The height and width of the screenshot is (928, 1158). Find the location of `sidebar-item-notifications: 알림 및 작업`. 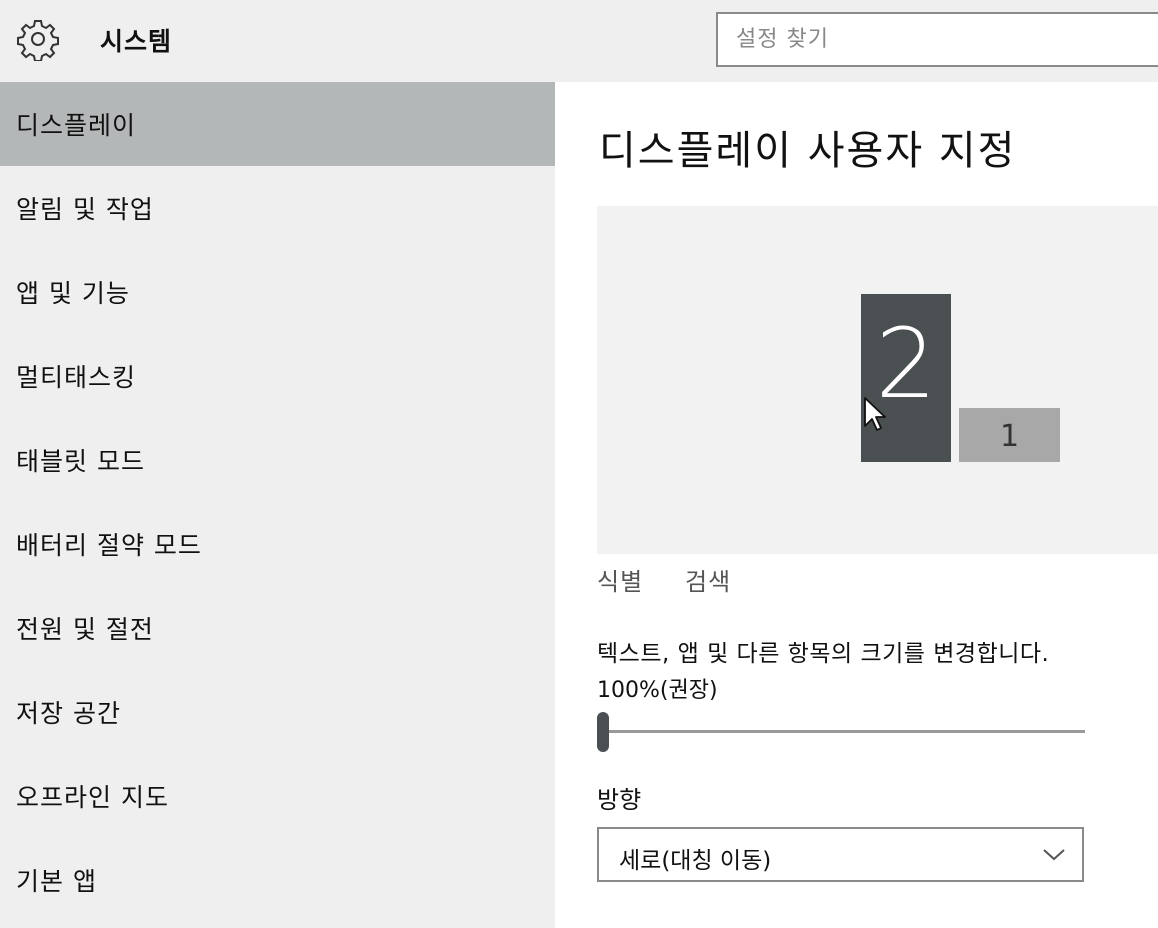

sidebar-item-notifications: 알림 및 작업 is located at coordinates (277, 208).